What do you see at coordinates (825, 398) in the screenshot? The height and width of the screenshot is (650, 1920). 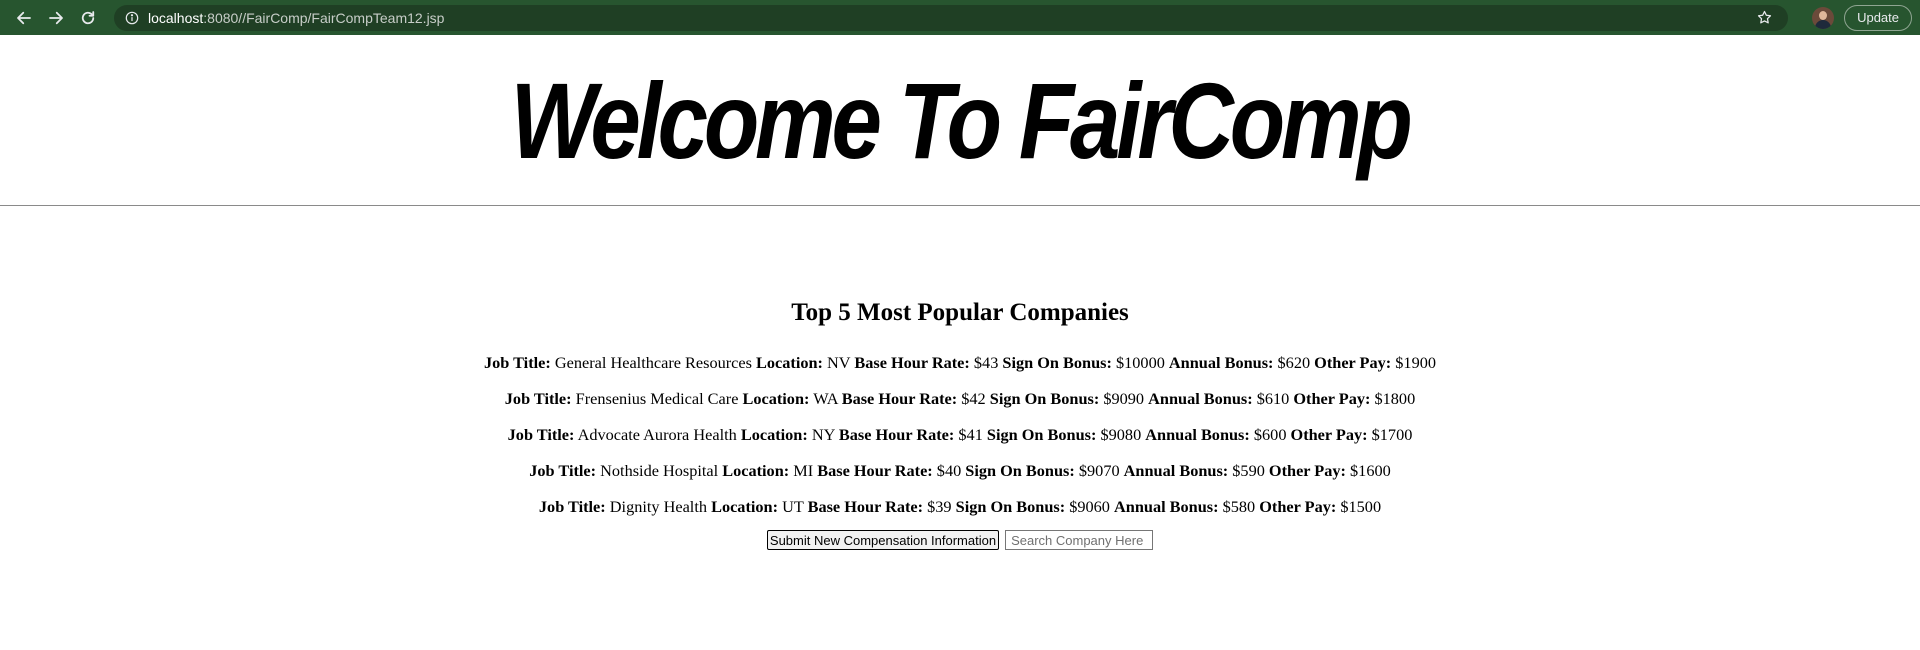 I see `location-value: WA` at bounding box center [825, 398].